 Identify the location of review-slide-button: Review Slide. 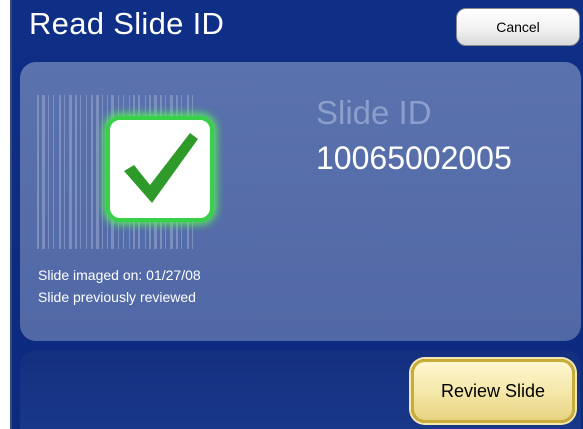
(493, 391).